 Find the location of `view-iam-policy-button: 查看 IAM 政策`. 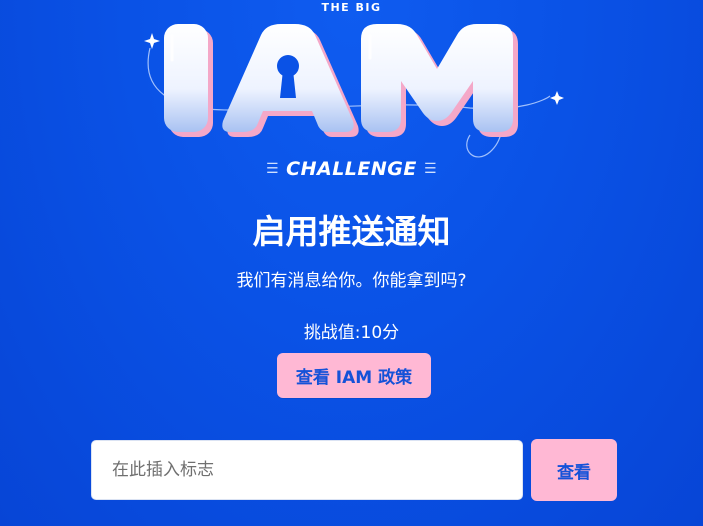

view-iam-policy-button: 查看 IAM 政策 is located at coordinates (354, 375).